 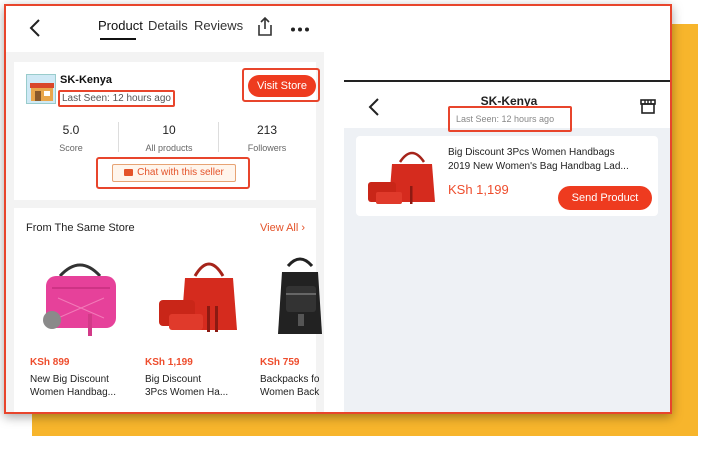 What do you see at coordinates (118, 39) in the screenshot?
I see `active-tab-indicator` at bounding box center [118, 39].